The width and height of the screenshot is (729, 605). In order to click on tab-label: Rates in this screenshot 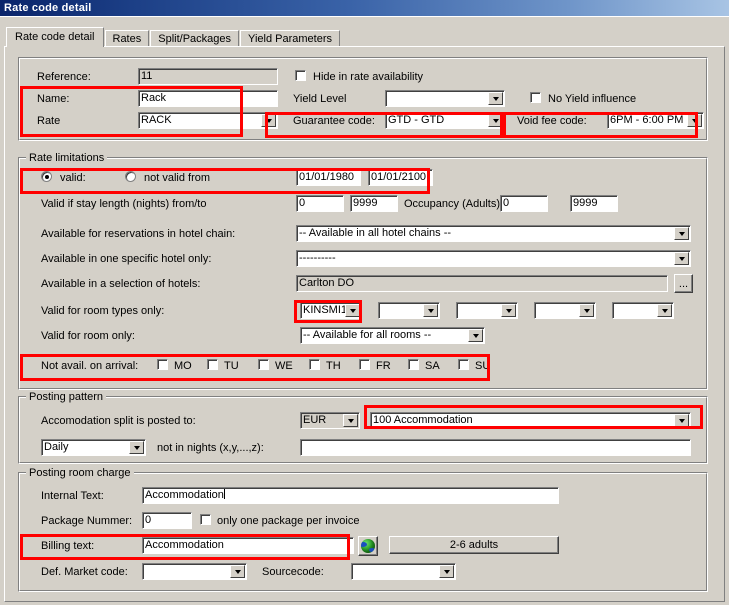, I will do `click(127, 39)`.